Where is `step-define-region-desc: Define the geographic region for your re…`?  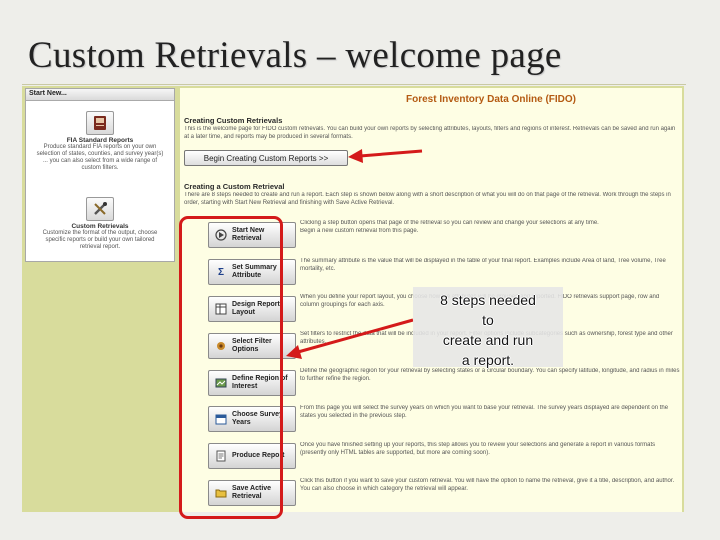
step-define-region-desc: Define the geographic region for your re… is located at coordinates (490, 375).